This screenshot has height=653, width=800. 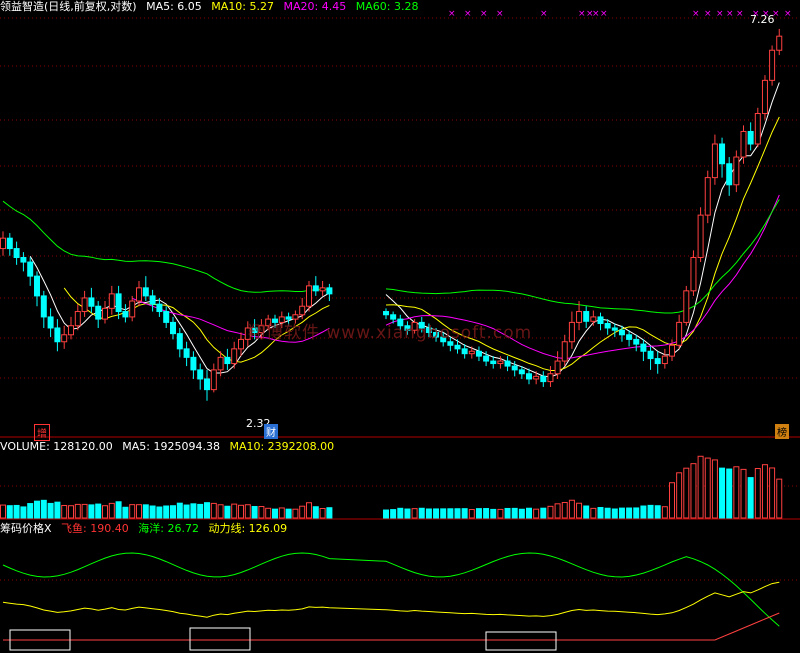 I want to click on ma20-label: MA20: 4.45, so click(x=315, y=6).